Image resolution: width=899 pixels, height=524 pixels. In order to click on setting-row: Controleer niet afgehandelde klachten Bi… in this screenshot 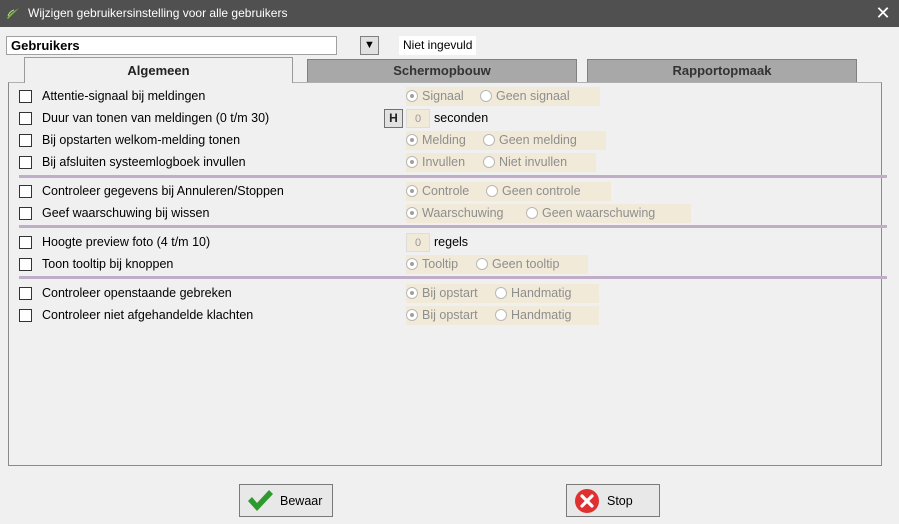, I will do `click(449, 315)`.